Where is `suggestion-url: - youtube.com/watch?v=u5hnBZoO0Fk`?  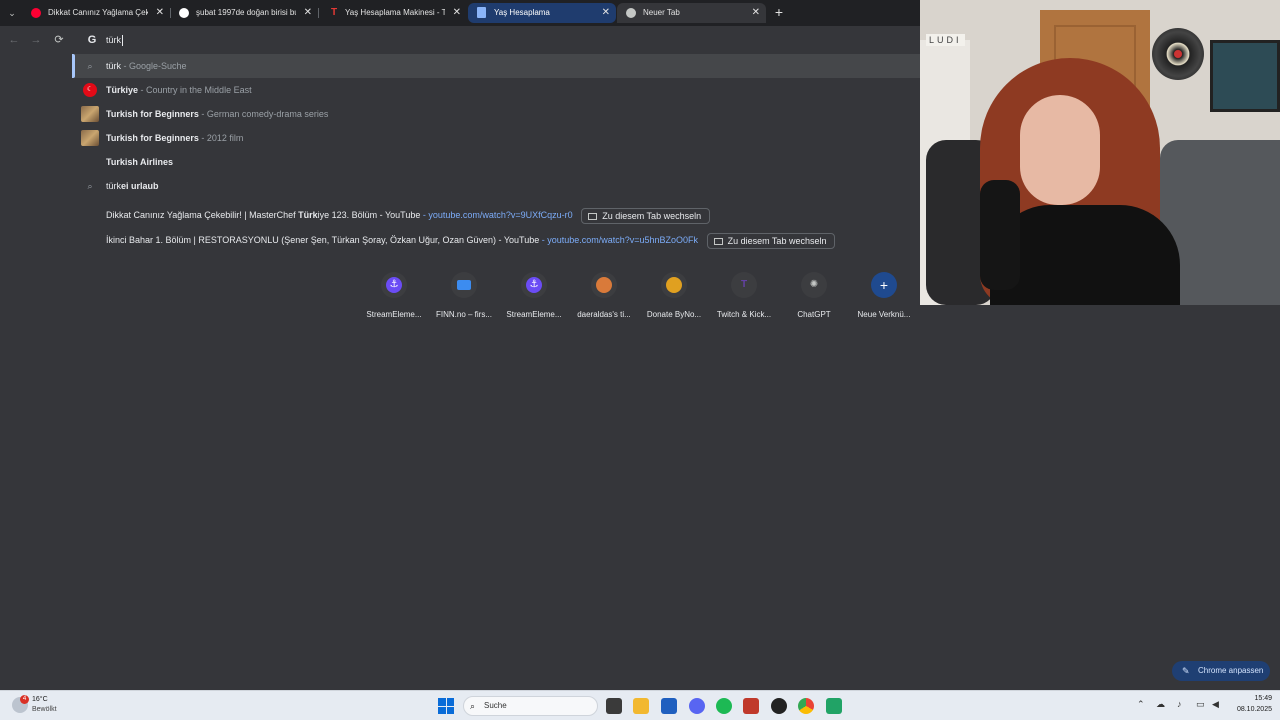 suggestion-url: - youtube.com/watch?v=u5hnBZoO0Fk is located at coordinates (619, 240).